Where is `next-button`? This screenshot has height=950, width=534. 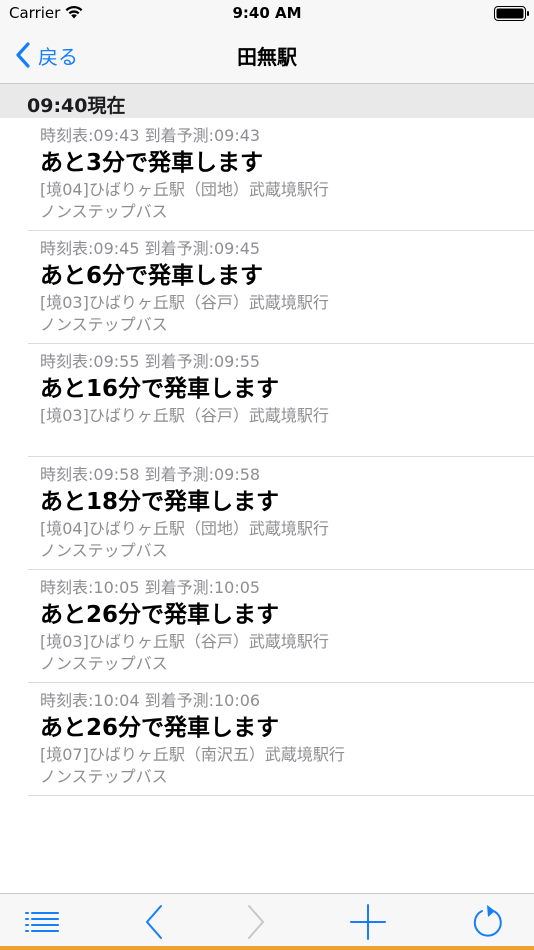 next-button is located at coordinates (256, 922).